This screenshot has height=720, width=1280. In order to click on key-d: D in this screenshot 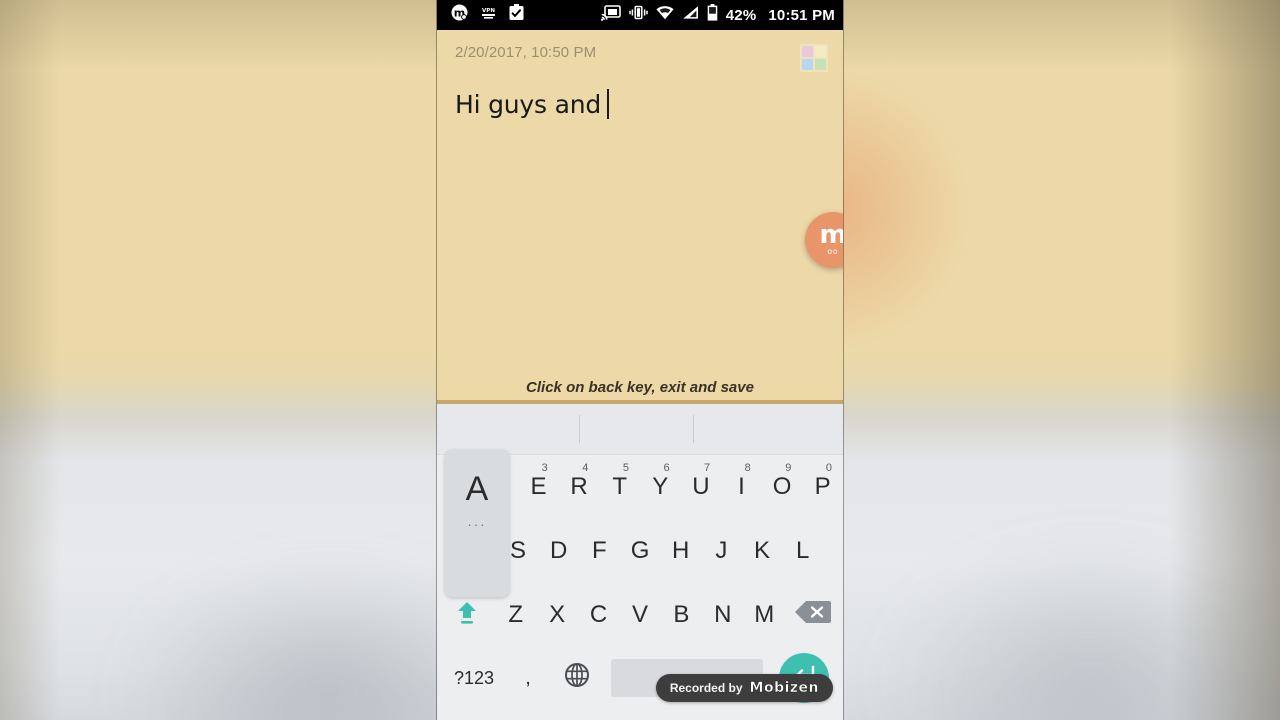, I will do `click(558, 551)`.